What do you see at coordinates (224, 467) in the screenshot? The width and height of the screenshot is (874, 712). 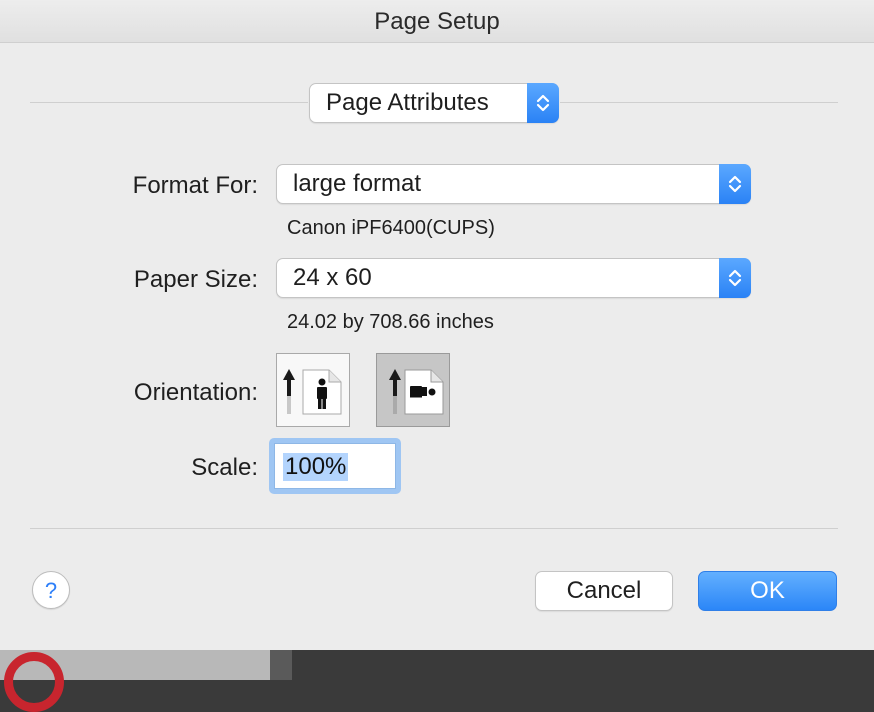 I see `scale-label: Scale:` at bounding box center [224, 467].